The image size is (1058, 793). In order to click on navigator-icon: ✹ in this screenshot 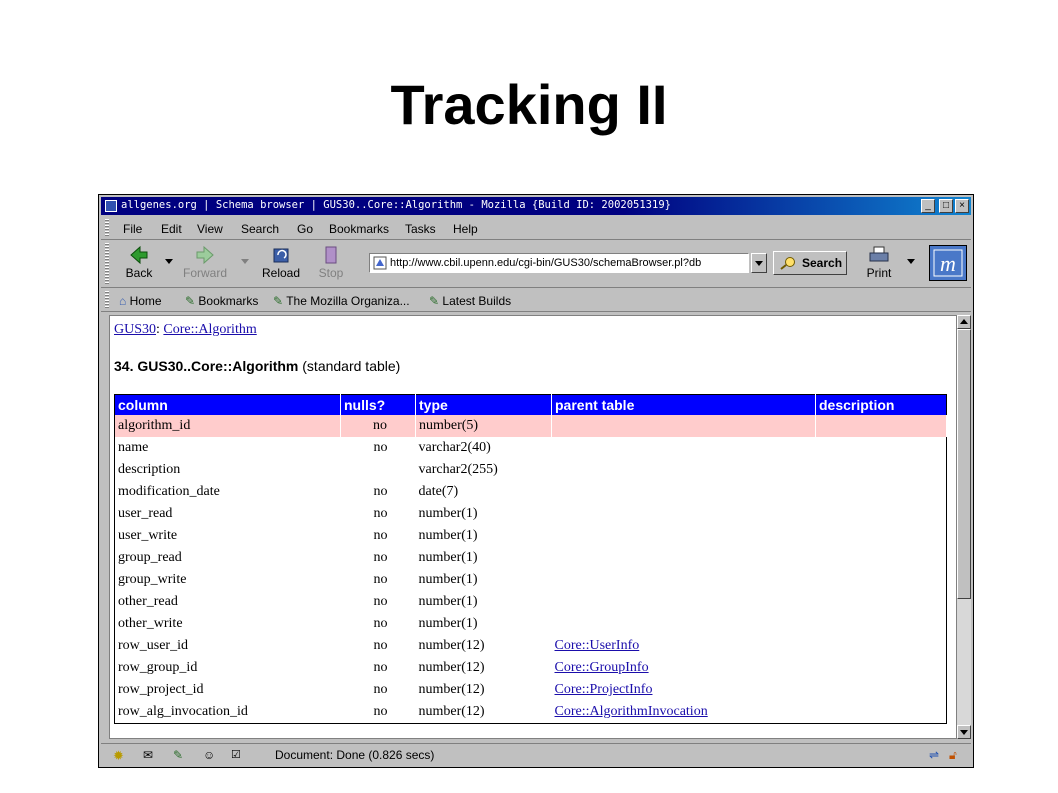, I will do `click(122, 755)`.